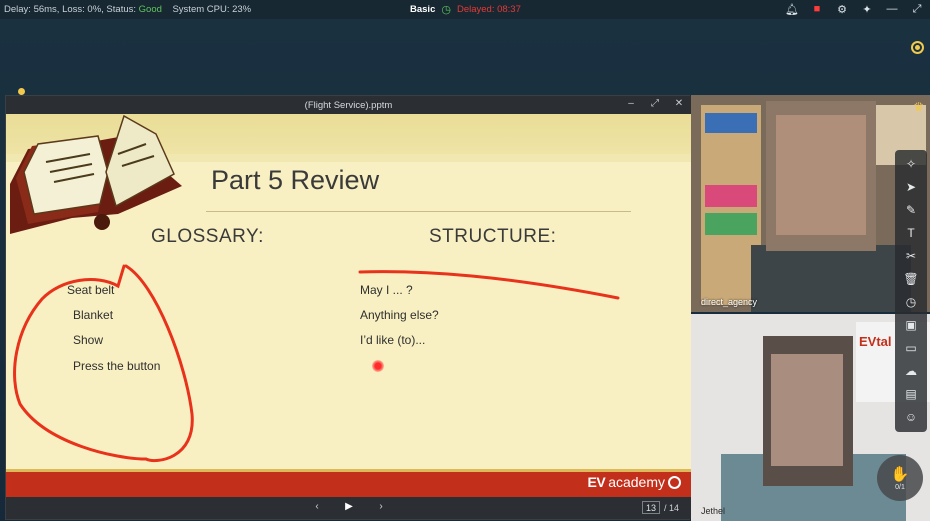  What do you see at coordinates (854, 9) in the screenshot?
I see `window-controls: 🔔︎ ■ ⚙ ✦ — ⤢` at bounding box center [854, 9].